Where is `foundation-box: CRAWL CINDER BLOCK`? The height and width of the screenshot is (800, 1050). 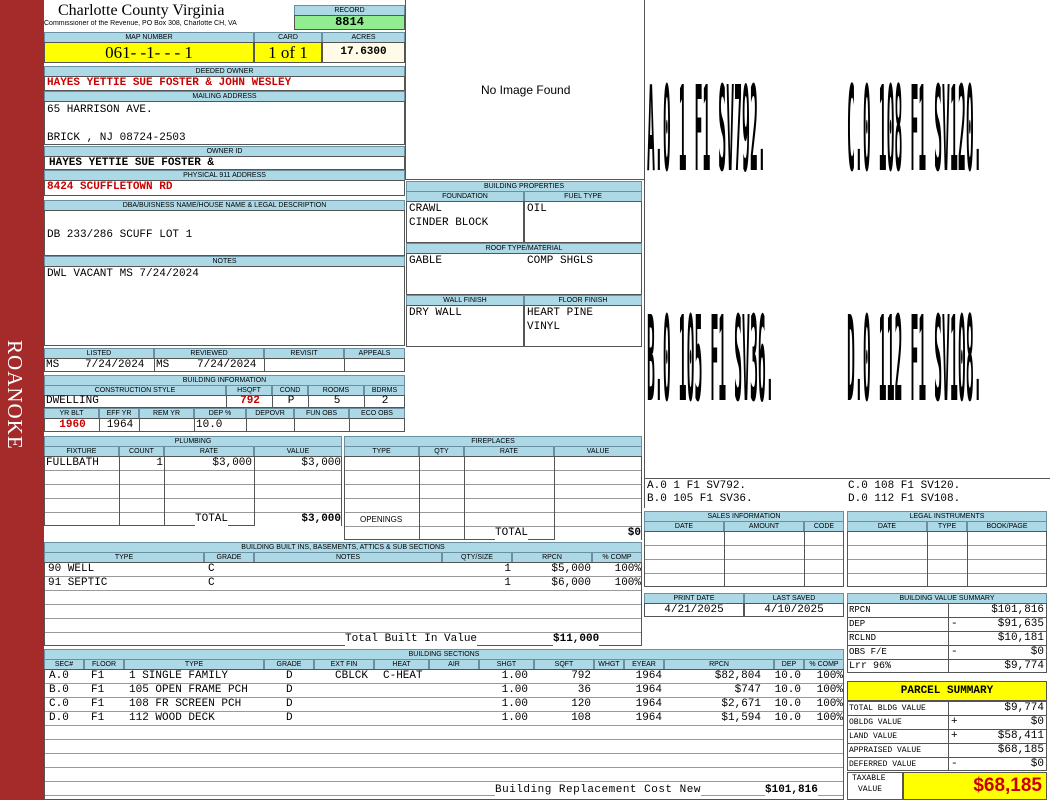 foundation-box: CRAWL CINDER BLOCK is located at coordinates (465, 222).